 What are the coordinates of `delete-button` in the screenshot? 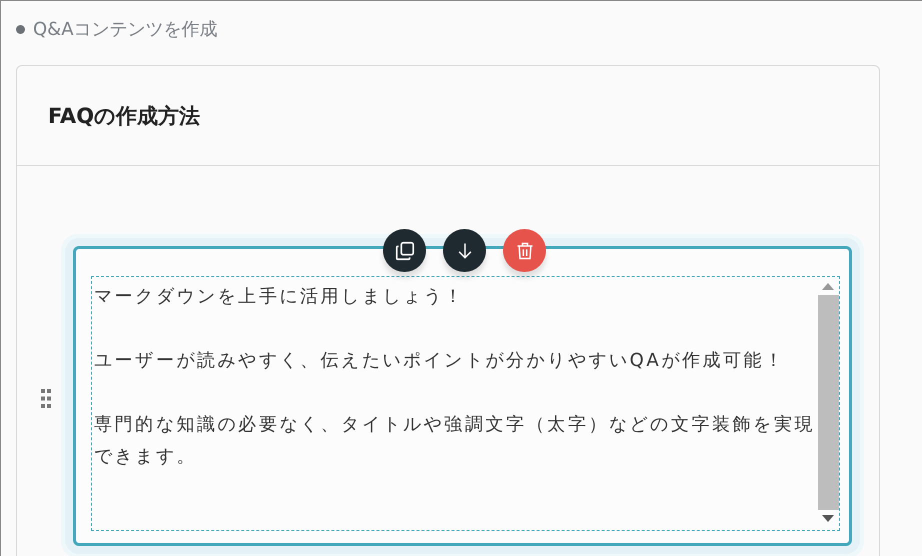 It's located at (524, 250).